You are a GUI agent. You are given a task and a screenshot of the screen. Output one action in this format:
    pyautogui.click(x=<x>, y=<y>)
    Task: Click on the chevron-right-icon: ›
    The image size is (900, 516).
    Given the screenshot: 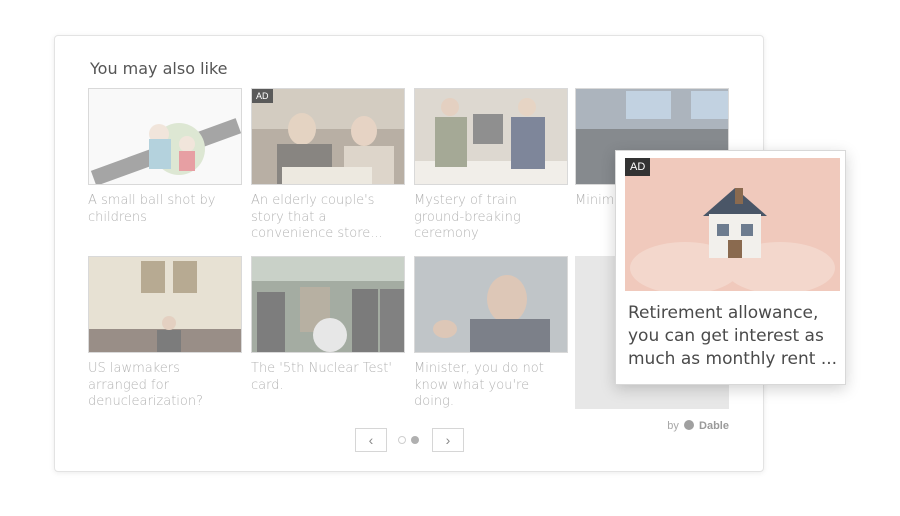 What is the action you would take?
    pyautogui.click(x=448, y=440)
    